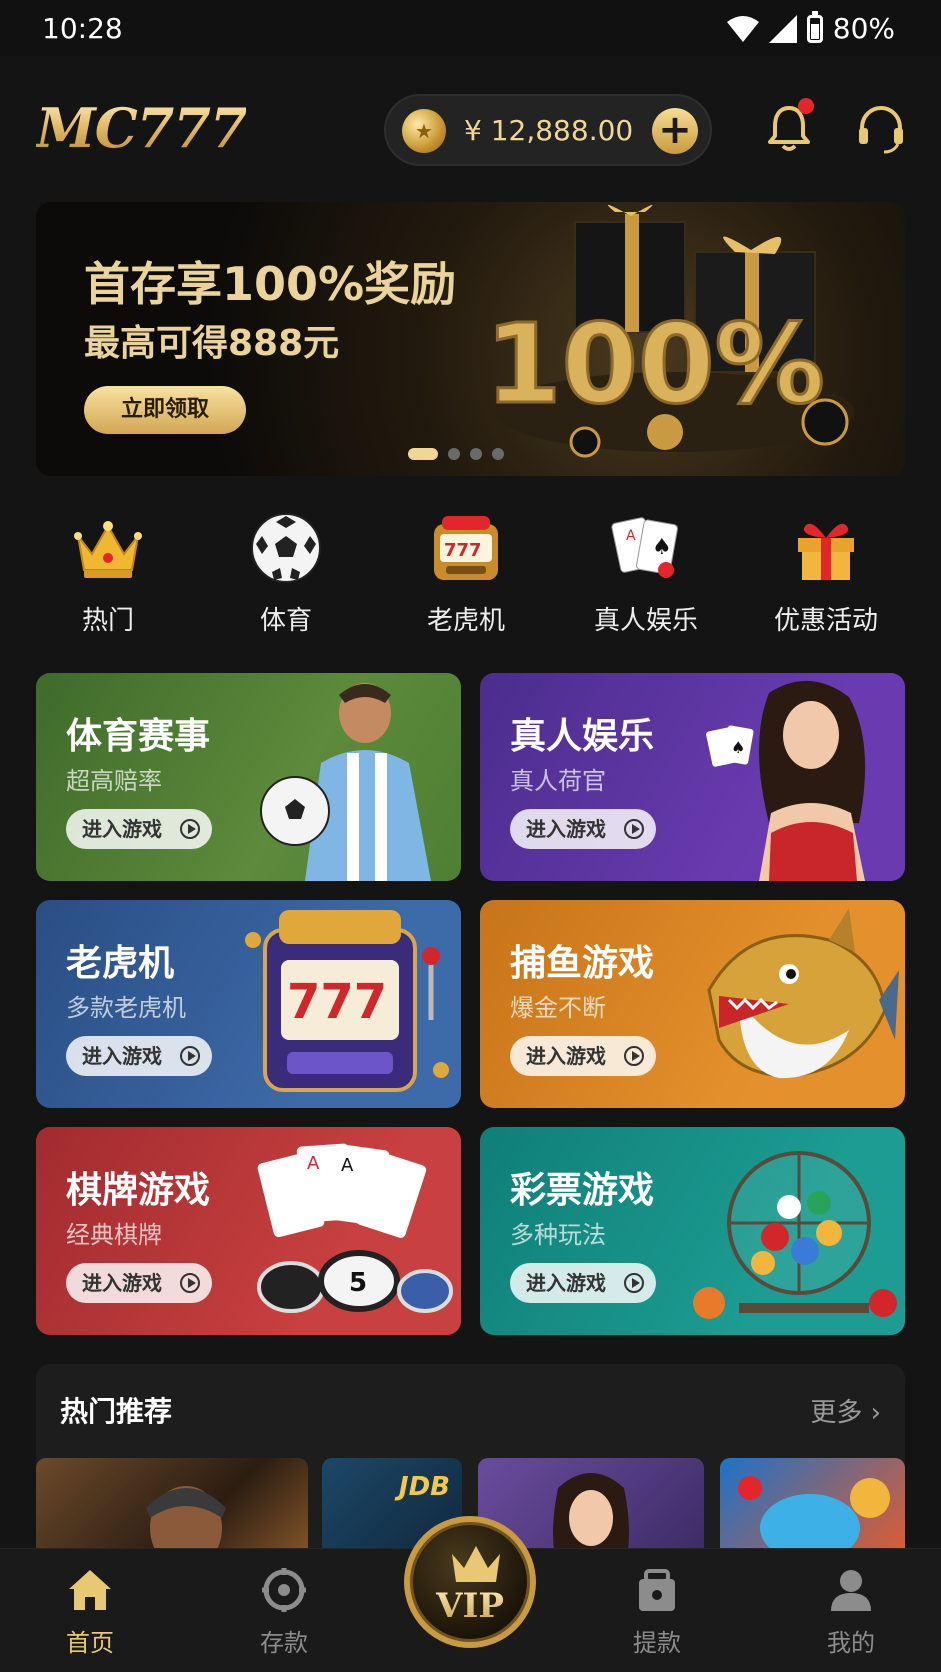 This screenshot has width=941, height=1672. What do you see at coordinates (284, 1643) in the screenshot?
I see `nav-label: 存款` at bounding box center [284, 1643].